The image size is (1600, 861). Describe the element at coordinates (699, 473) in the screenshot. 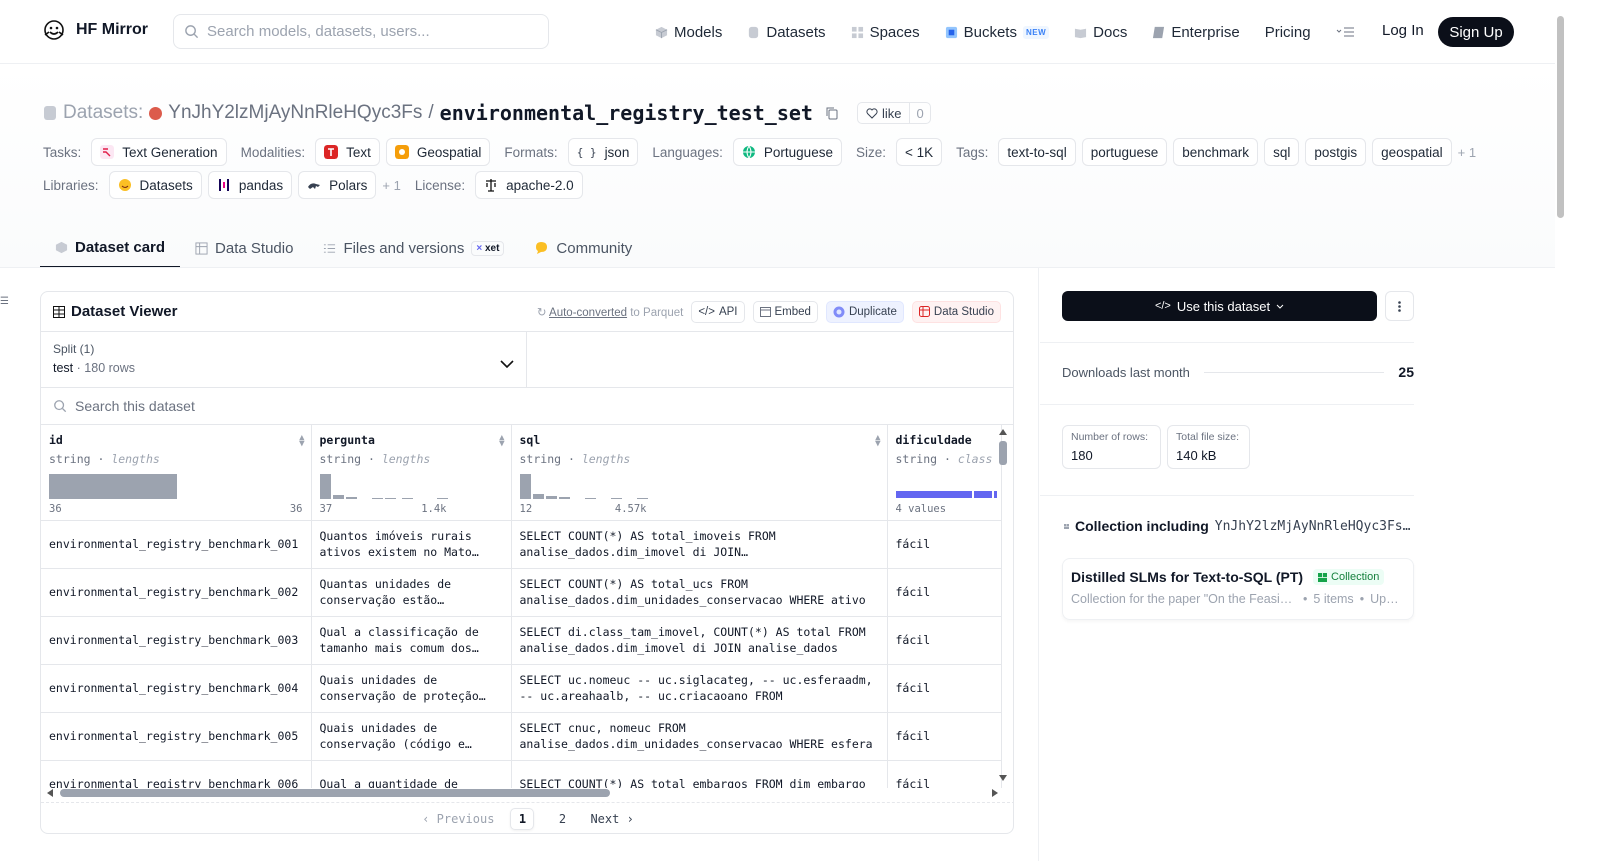

I see `column-header-sql: sql string · lengths ▲ ▼ 12 4.57k` at that location.